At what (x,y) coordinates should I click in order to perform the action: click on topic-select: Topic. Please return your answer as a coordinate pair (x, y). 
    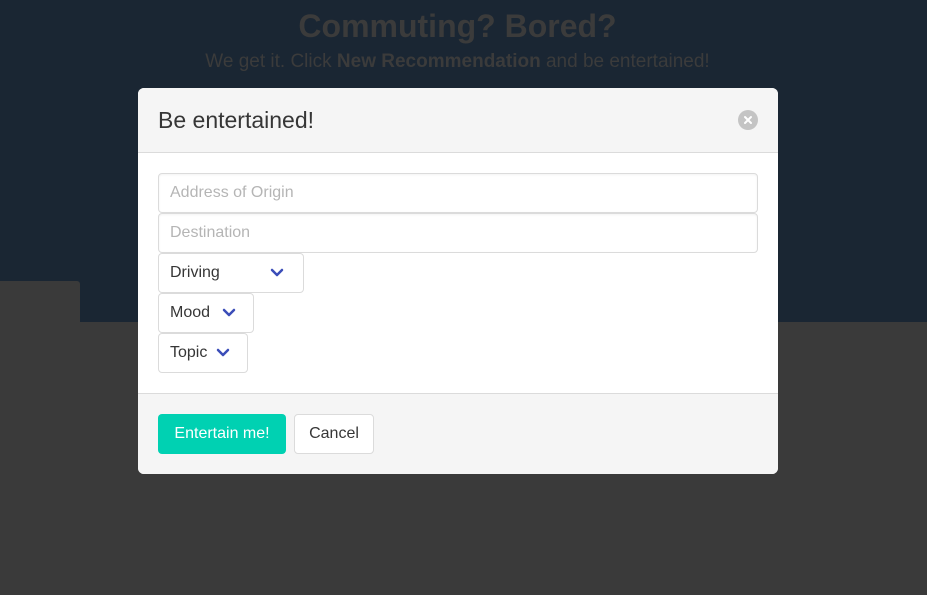
    Looking at the image, I should click on (203, 353).